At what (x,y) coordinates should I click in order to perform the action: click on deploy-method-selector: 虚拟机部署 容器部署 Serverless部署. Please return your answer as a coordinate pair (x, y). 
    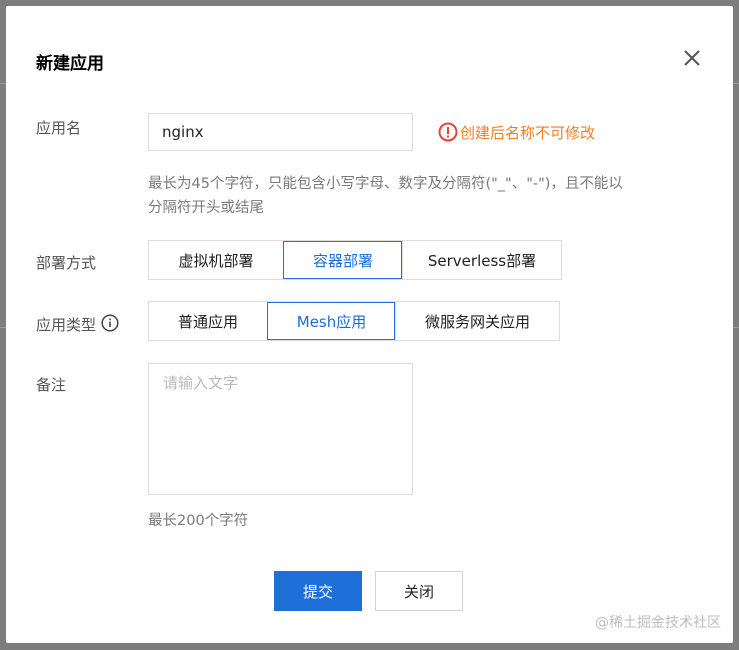
    Looking at the image, I should click on (355, 260).